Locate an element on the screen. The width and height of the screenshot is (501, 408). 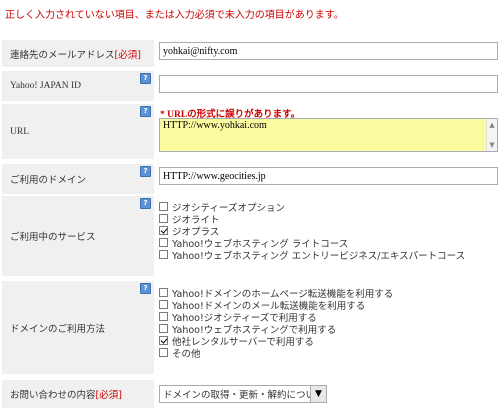
scroll-up-icon: ▲ is located at coordinates (492, 125).